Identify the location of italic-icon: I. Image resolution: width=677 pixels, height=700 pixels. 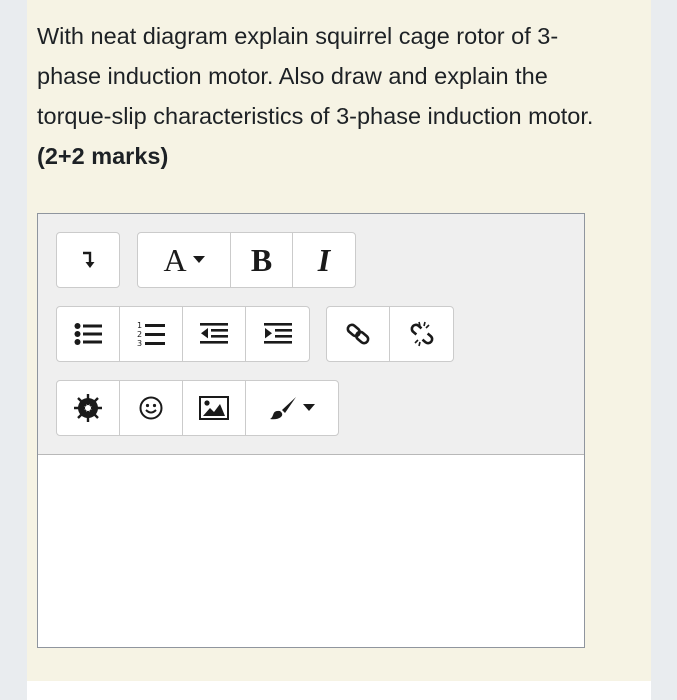
(324, 259).